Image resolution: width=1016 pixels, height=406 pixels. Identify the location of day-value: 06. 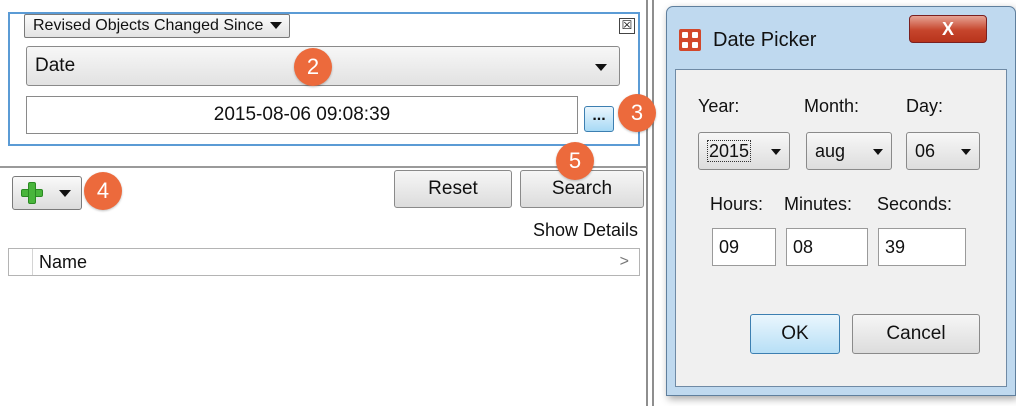
(925, 151).